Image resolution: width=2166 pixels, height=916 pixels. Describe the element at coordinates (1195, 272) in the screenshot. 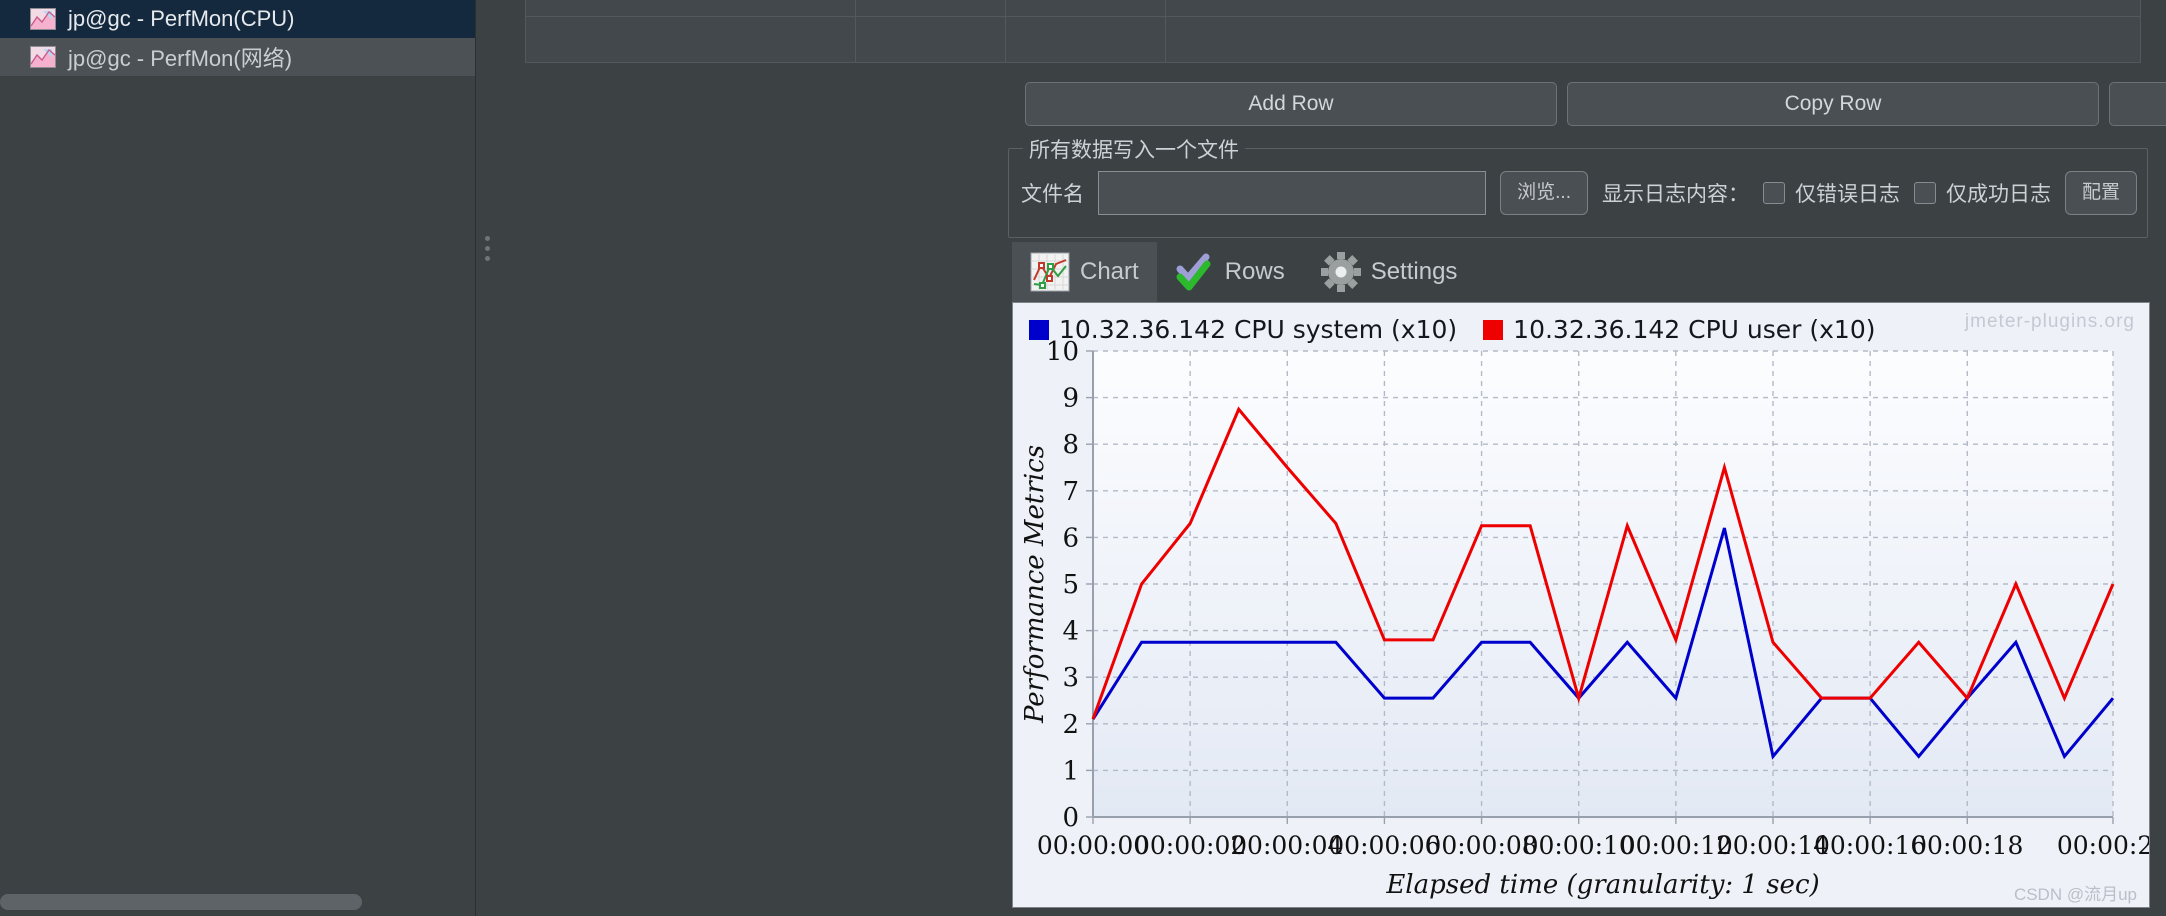

I see `checkmarks-icon` at that location.